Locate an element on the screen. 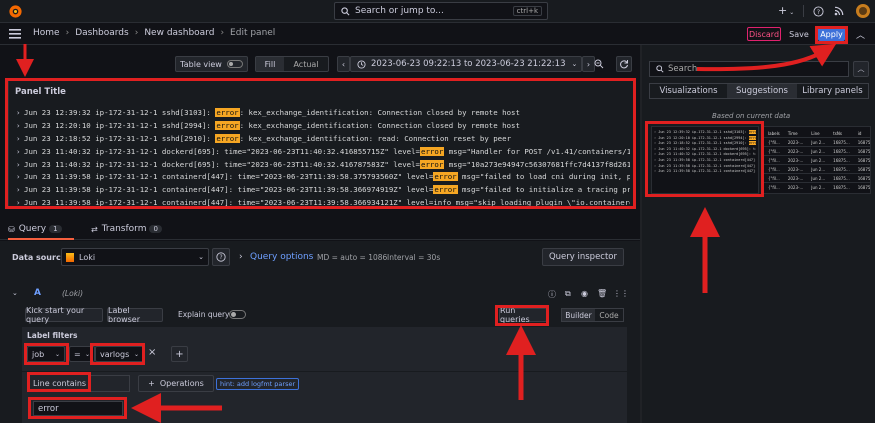 This screenshot has width=875, height=423. viz-search-input: Search is located at coordinates (749, 69).